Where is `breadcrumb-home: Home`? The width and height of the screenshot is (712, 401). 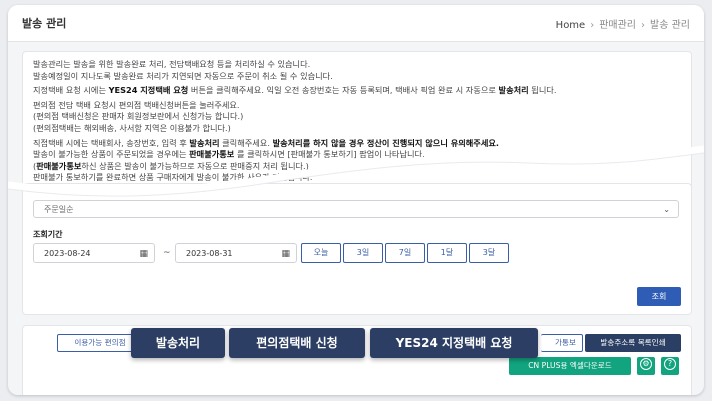
breadcrumb-home: Home is located at coordinates (571, 25).